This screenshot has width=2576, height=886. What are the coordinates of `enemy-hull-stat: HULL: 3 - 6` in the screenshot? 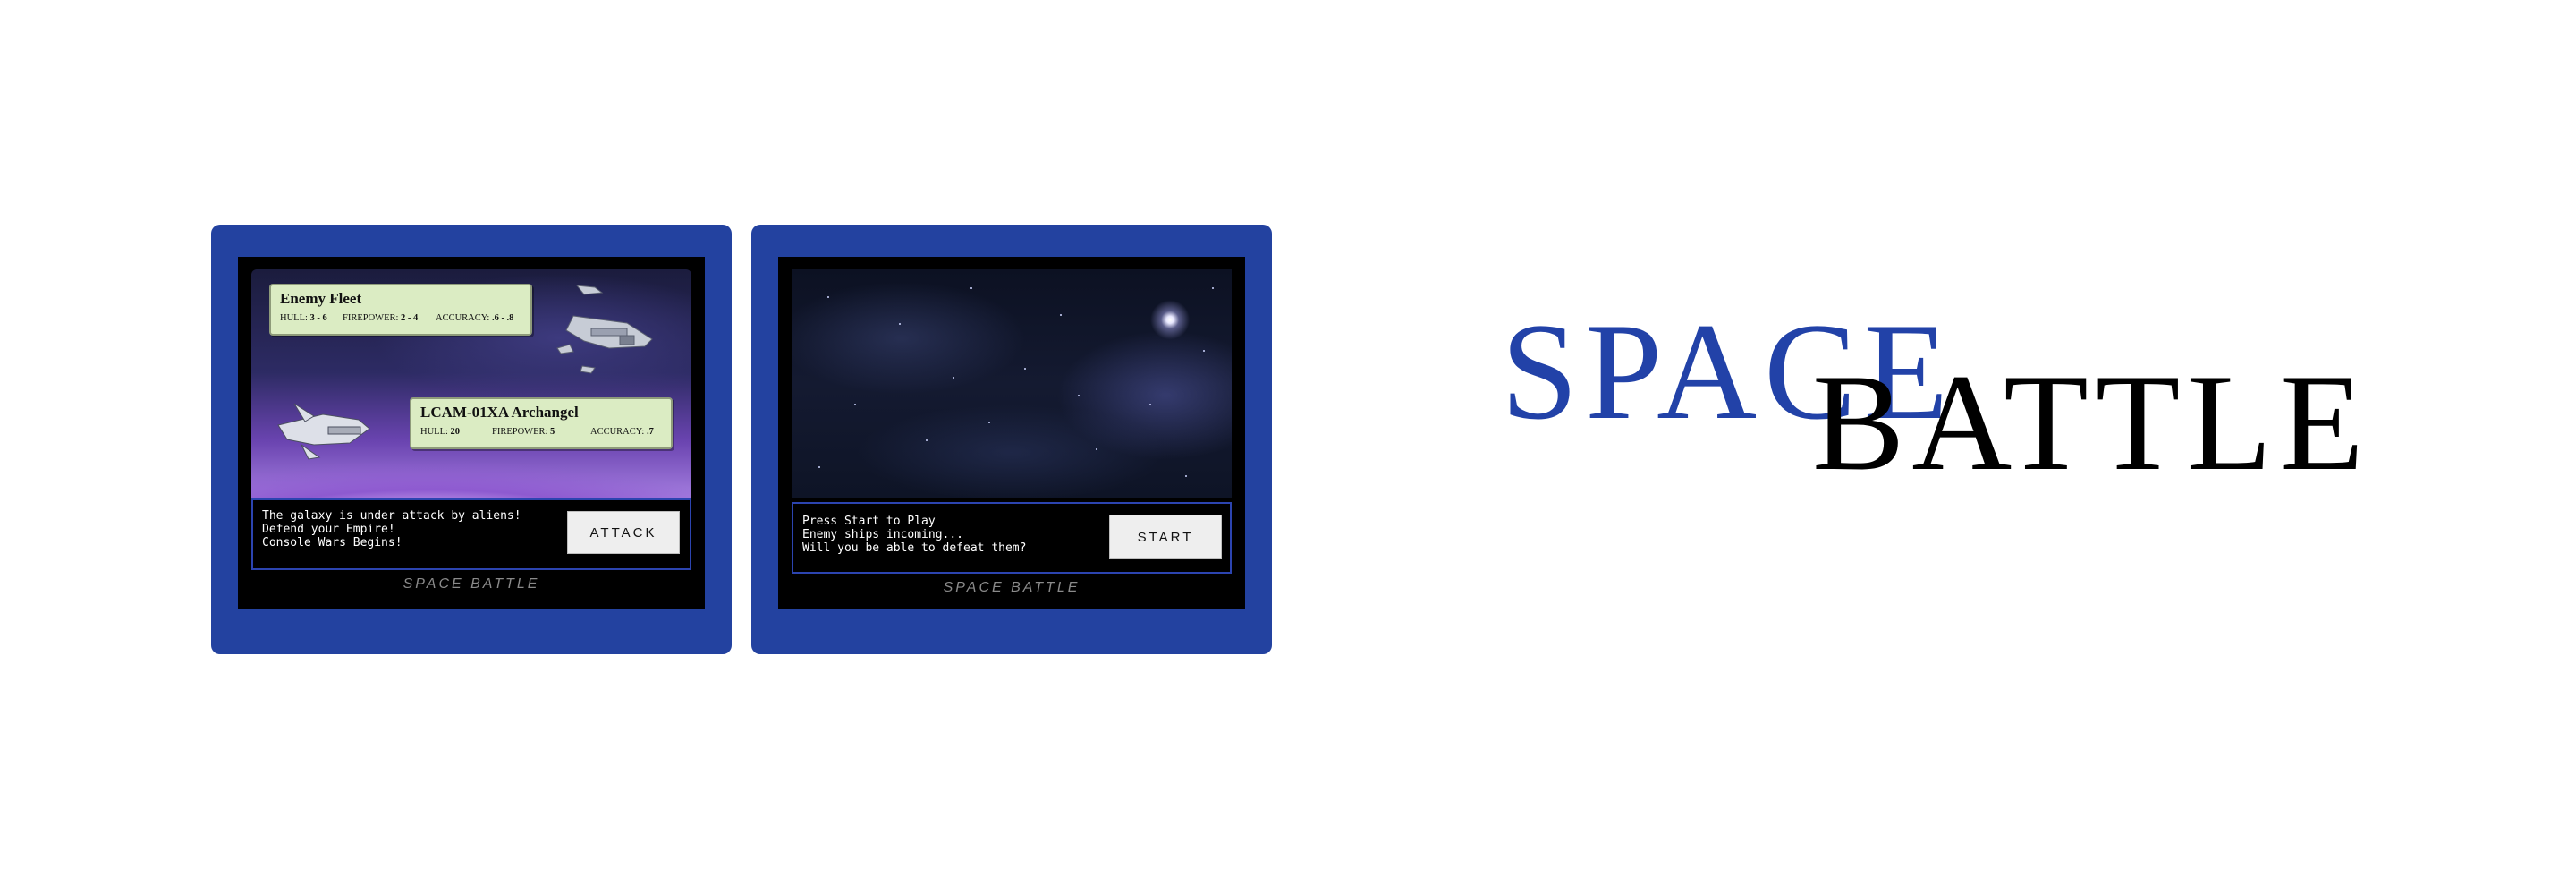 It's located at (303, 318).